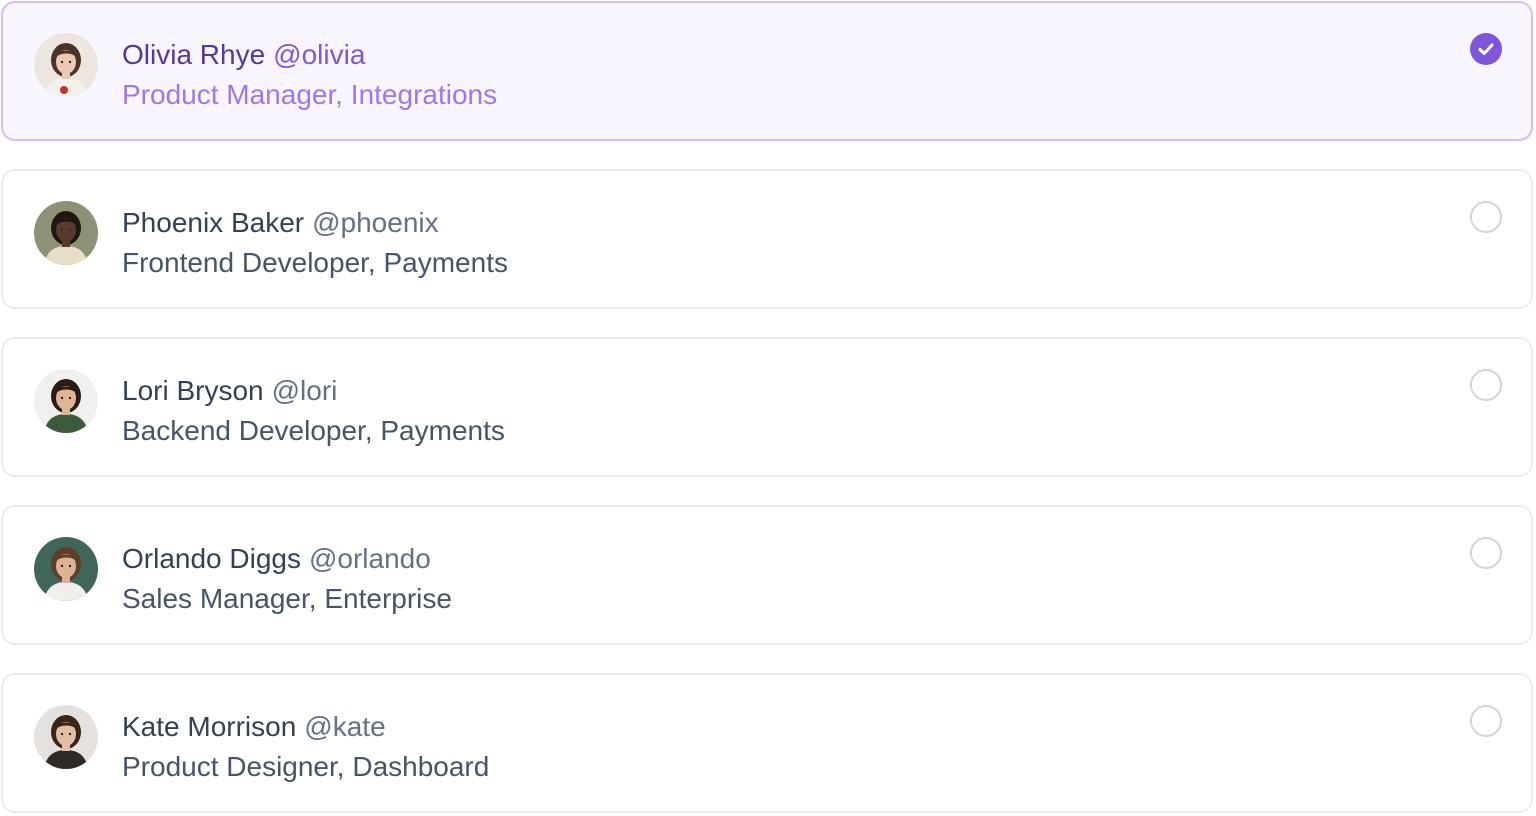 This screenshot has height=816, width=1536. I want to click on check-icon, so click(1486, 49).